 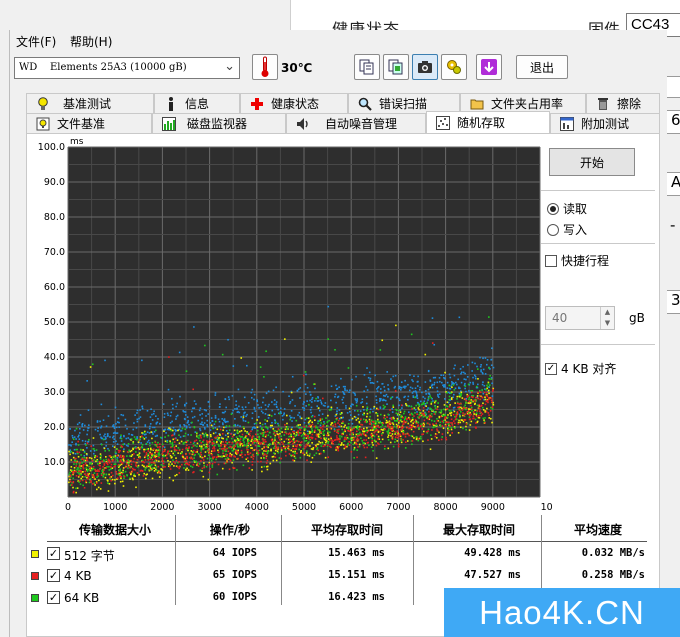 What do you see at coordinates (425, 67) in the screenshot?
I see `screenshot-button` at bounding box center [425, 67].